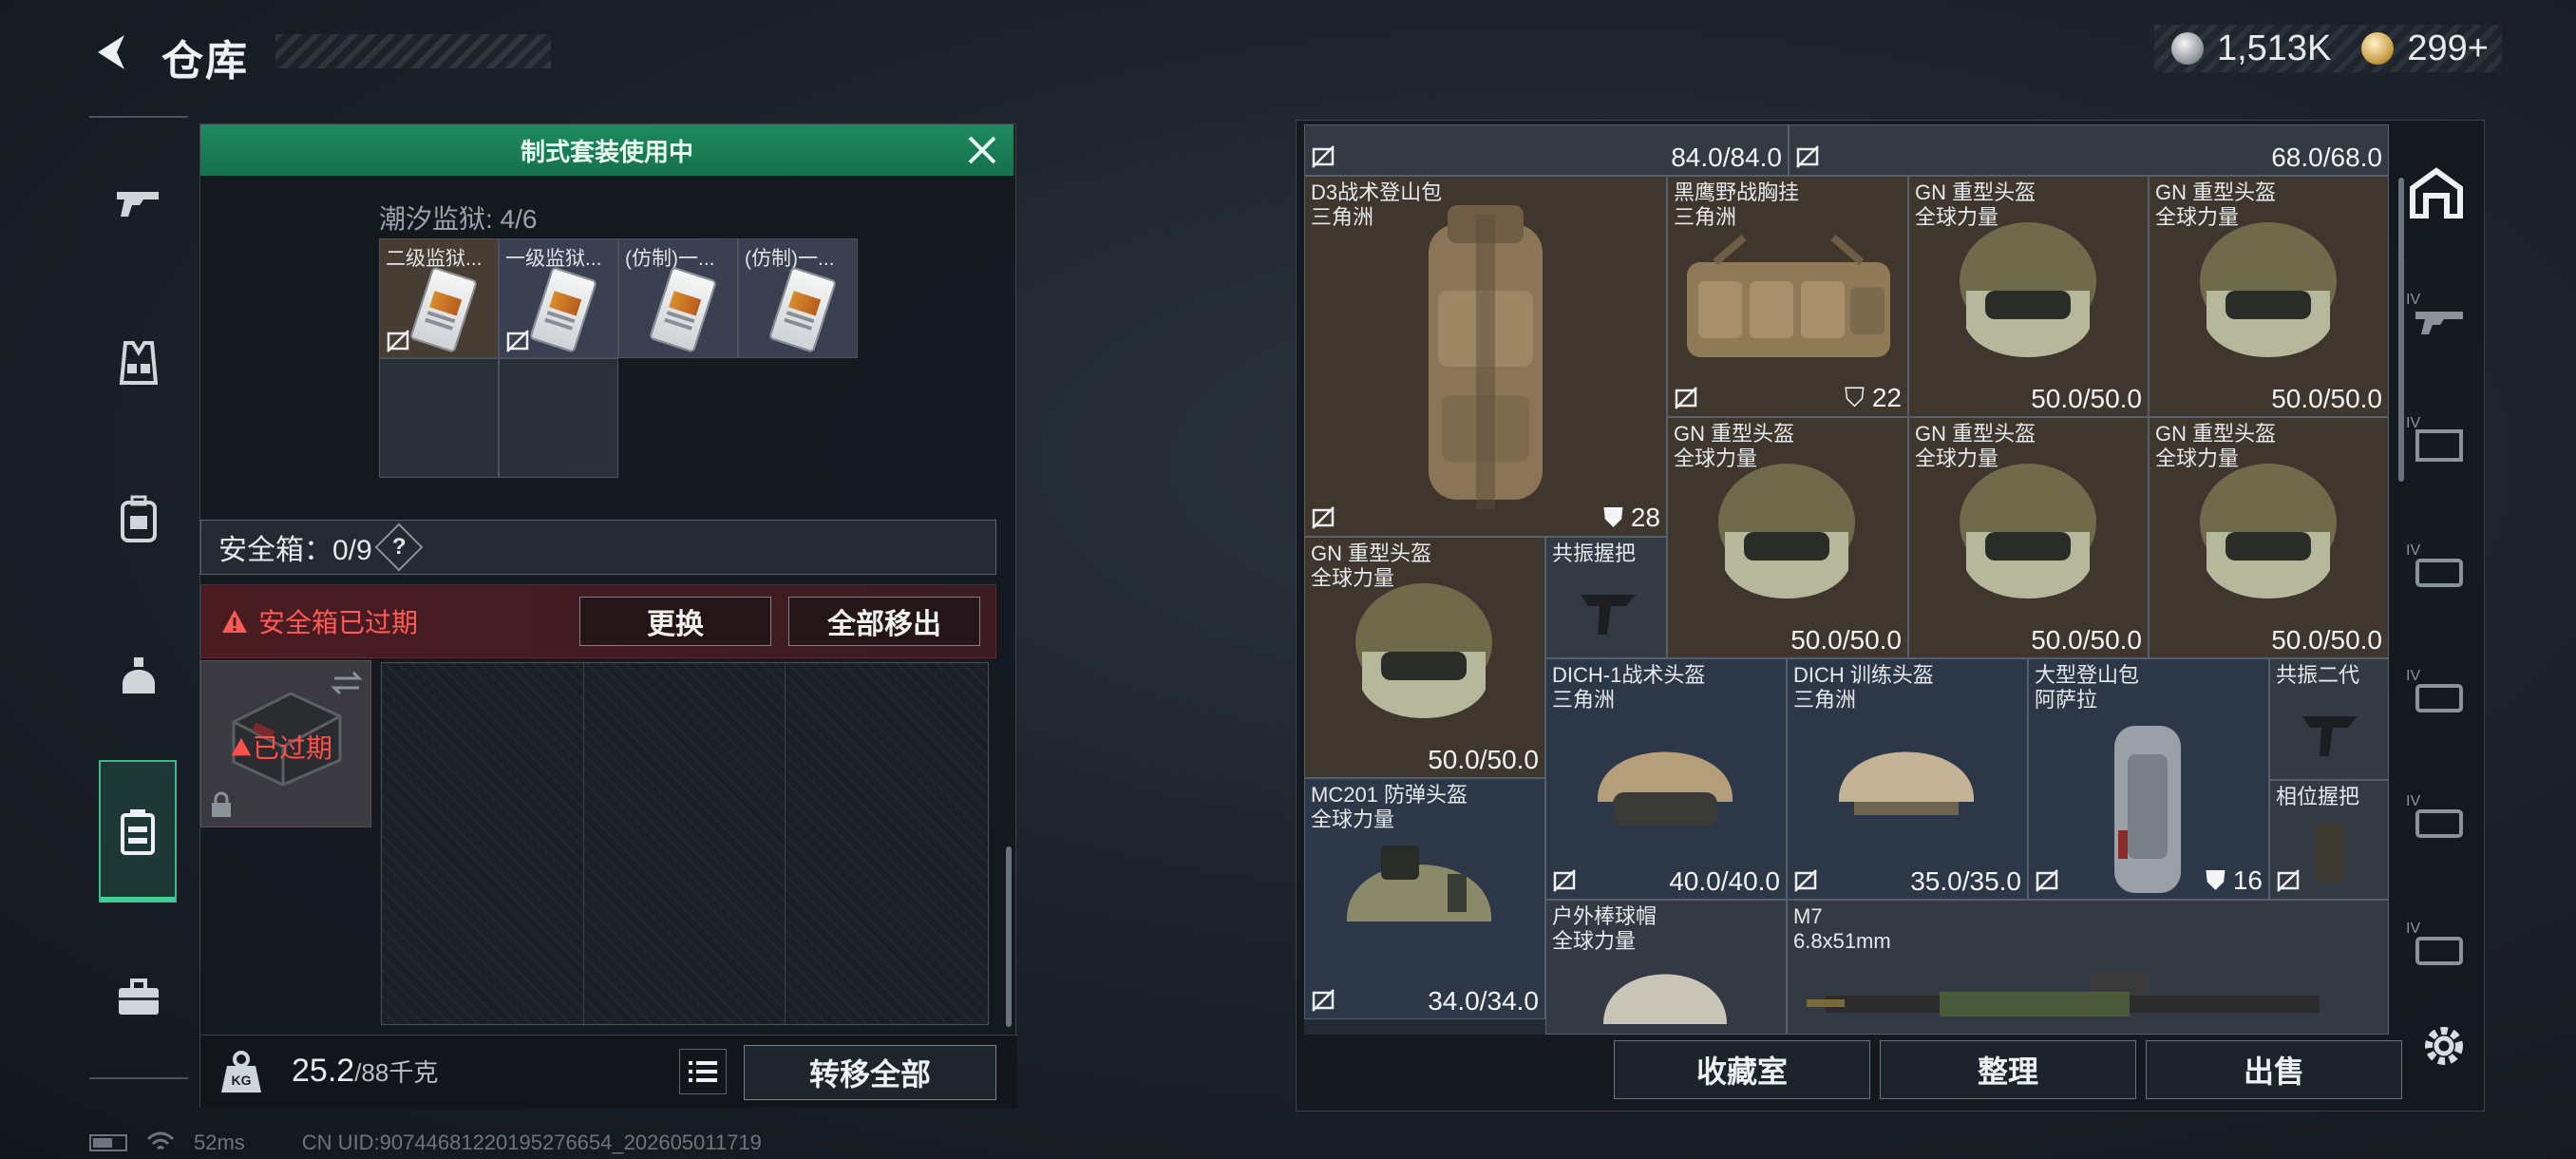  I want to click on nav-helmets, so click(139, 676).